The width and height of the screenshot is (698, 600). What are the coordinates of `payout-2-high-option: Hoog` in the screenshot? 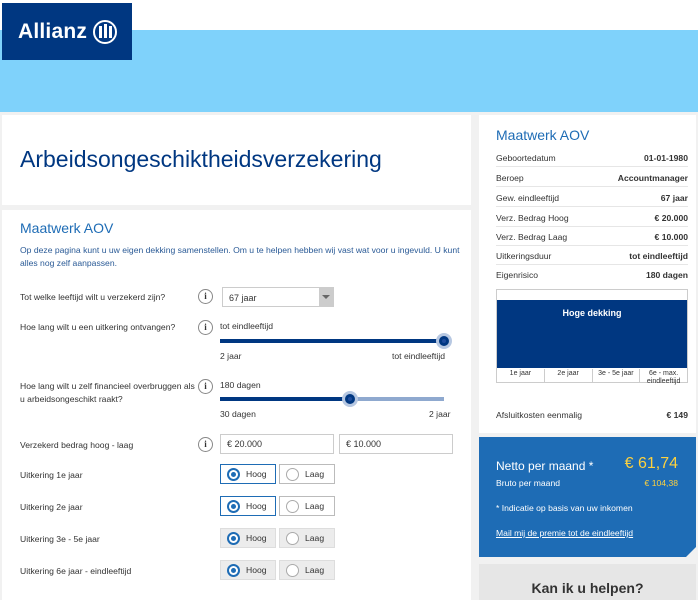 It's located at (248, 506).